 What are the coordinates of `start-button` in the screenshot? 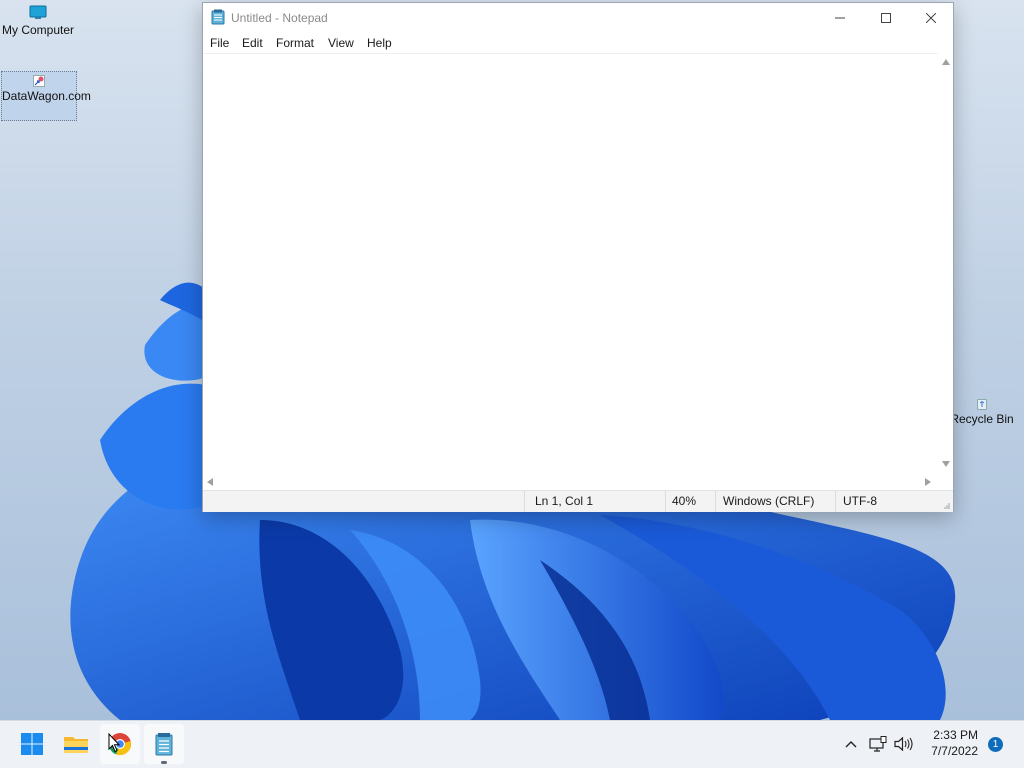 It's located at (32, 744).